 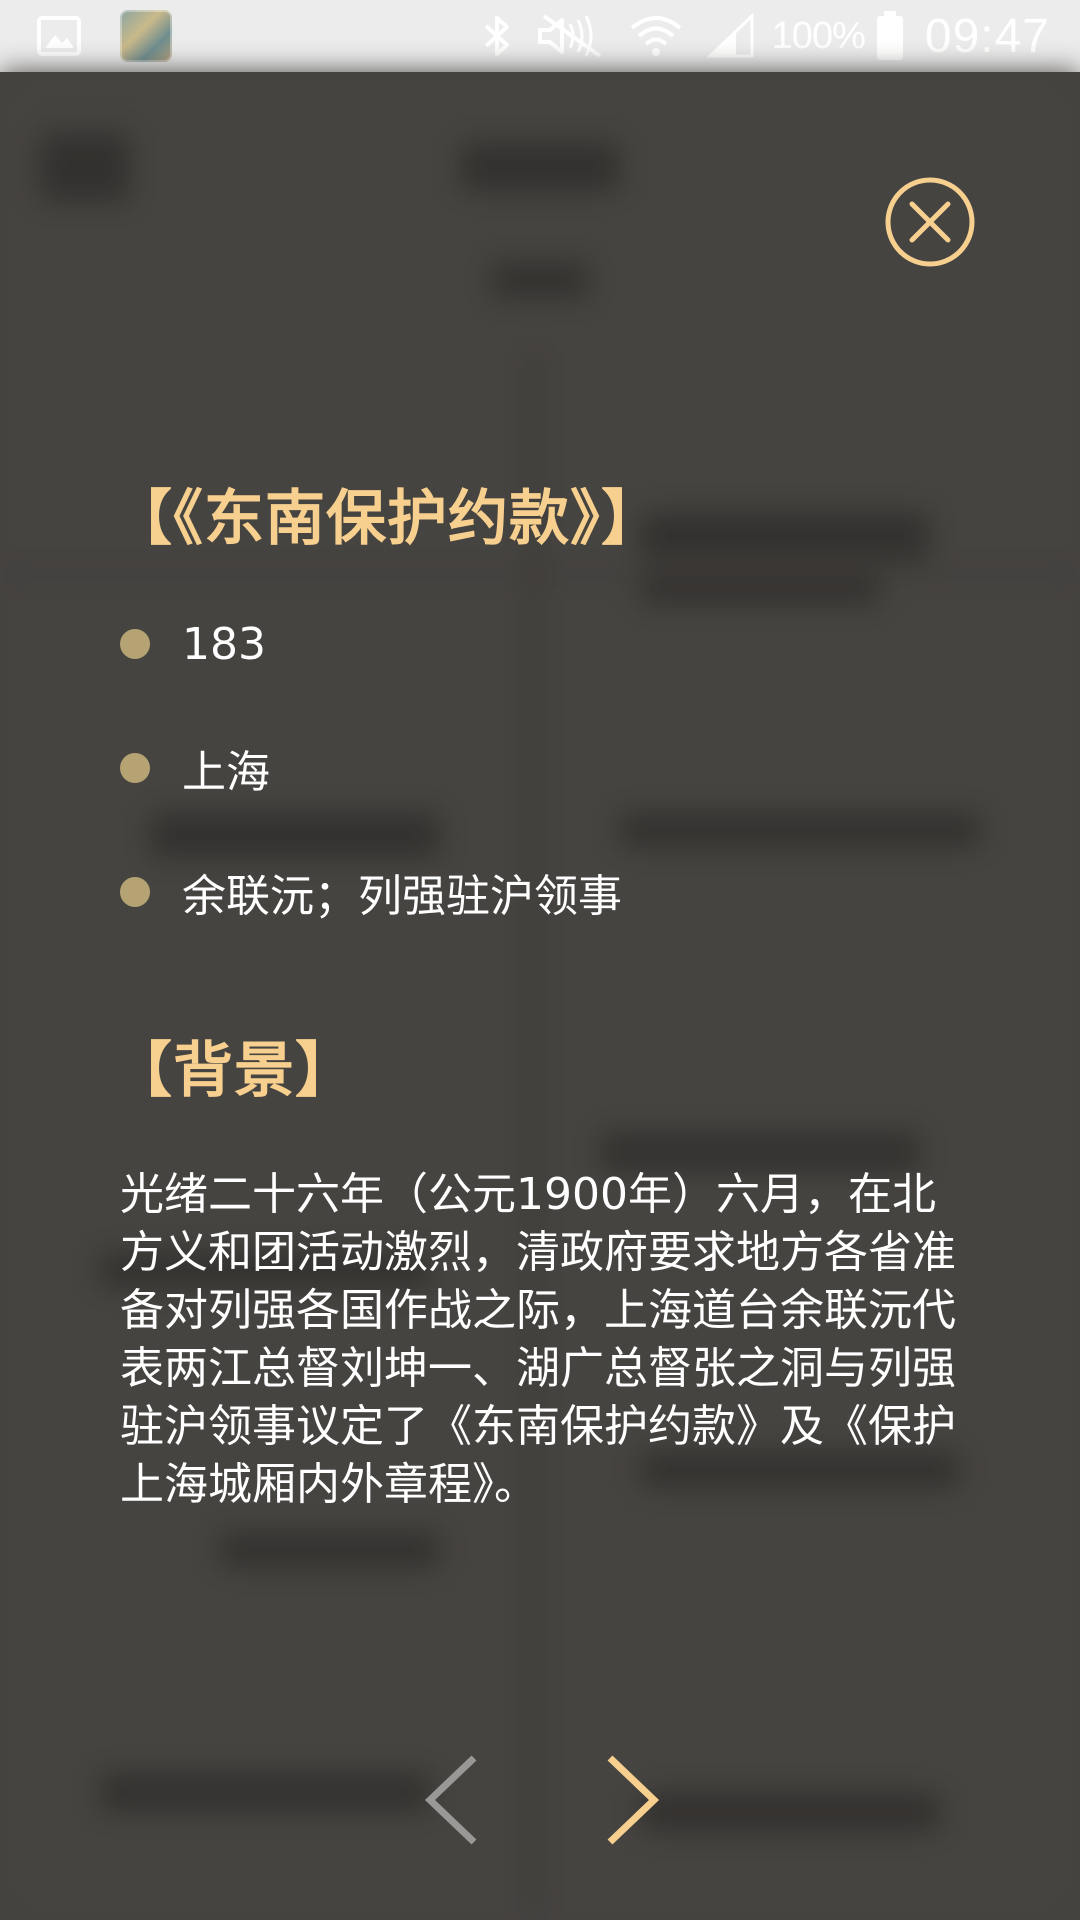 I want to click on wifi-icon, so click(x=655, y=36).